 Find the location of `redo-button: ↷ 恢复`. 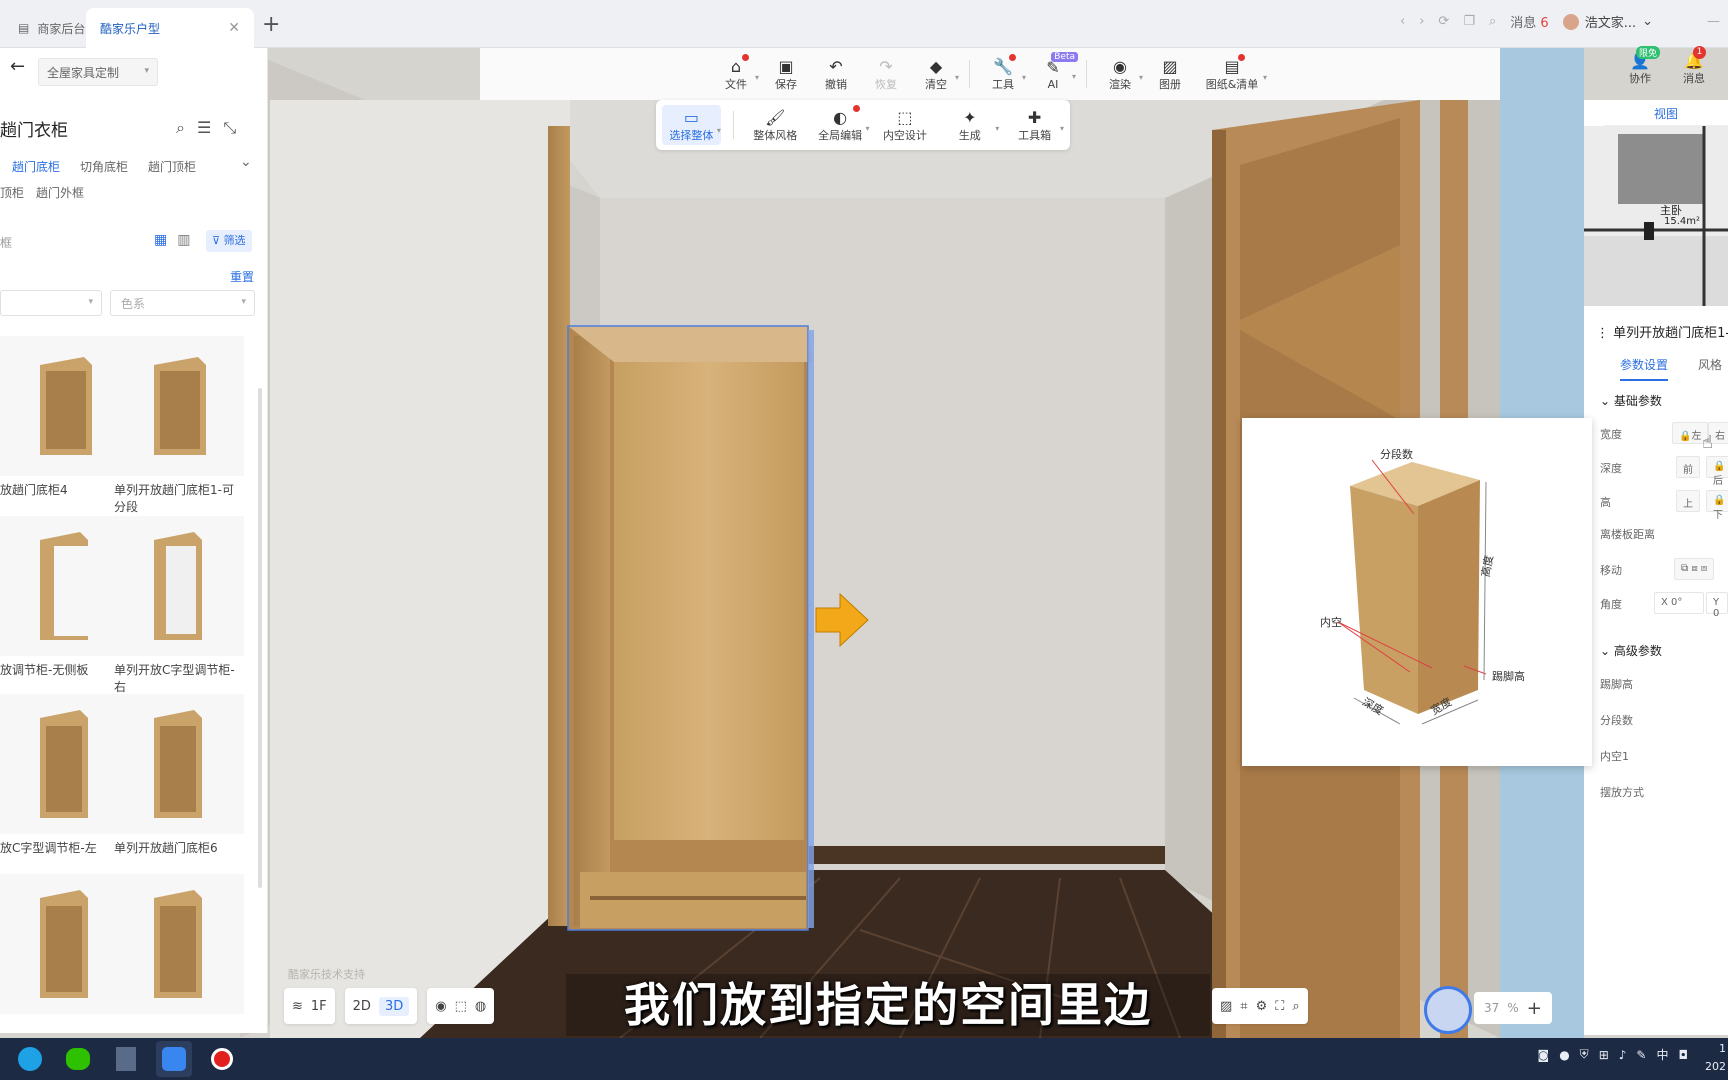

redo-button: ↷ 恢复 is located at coordinates (886, 74).